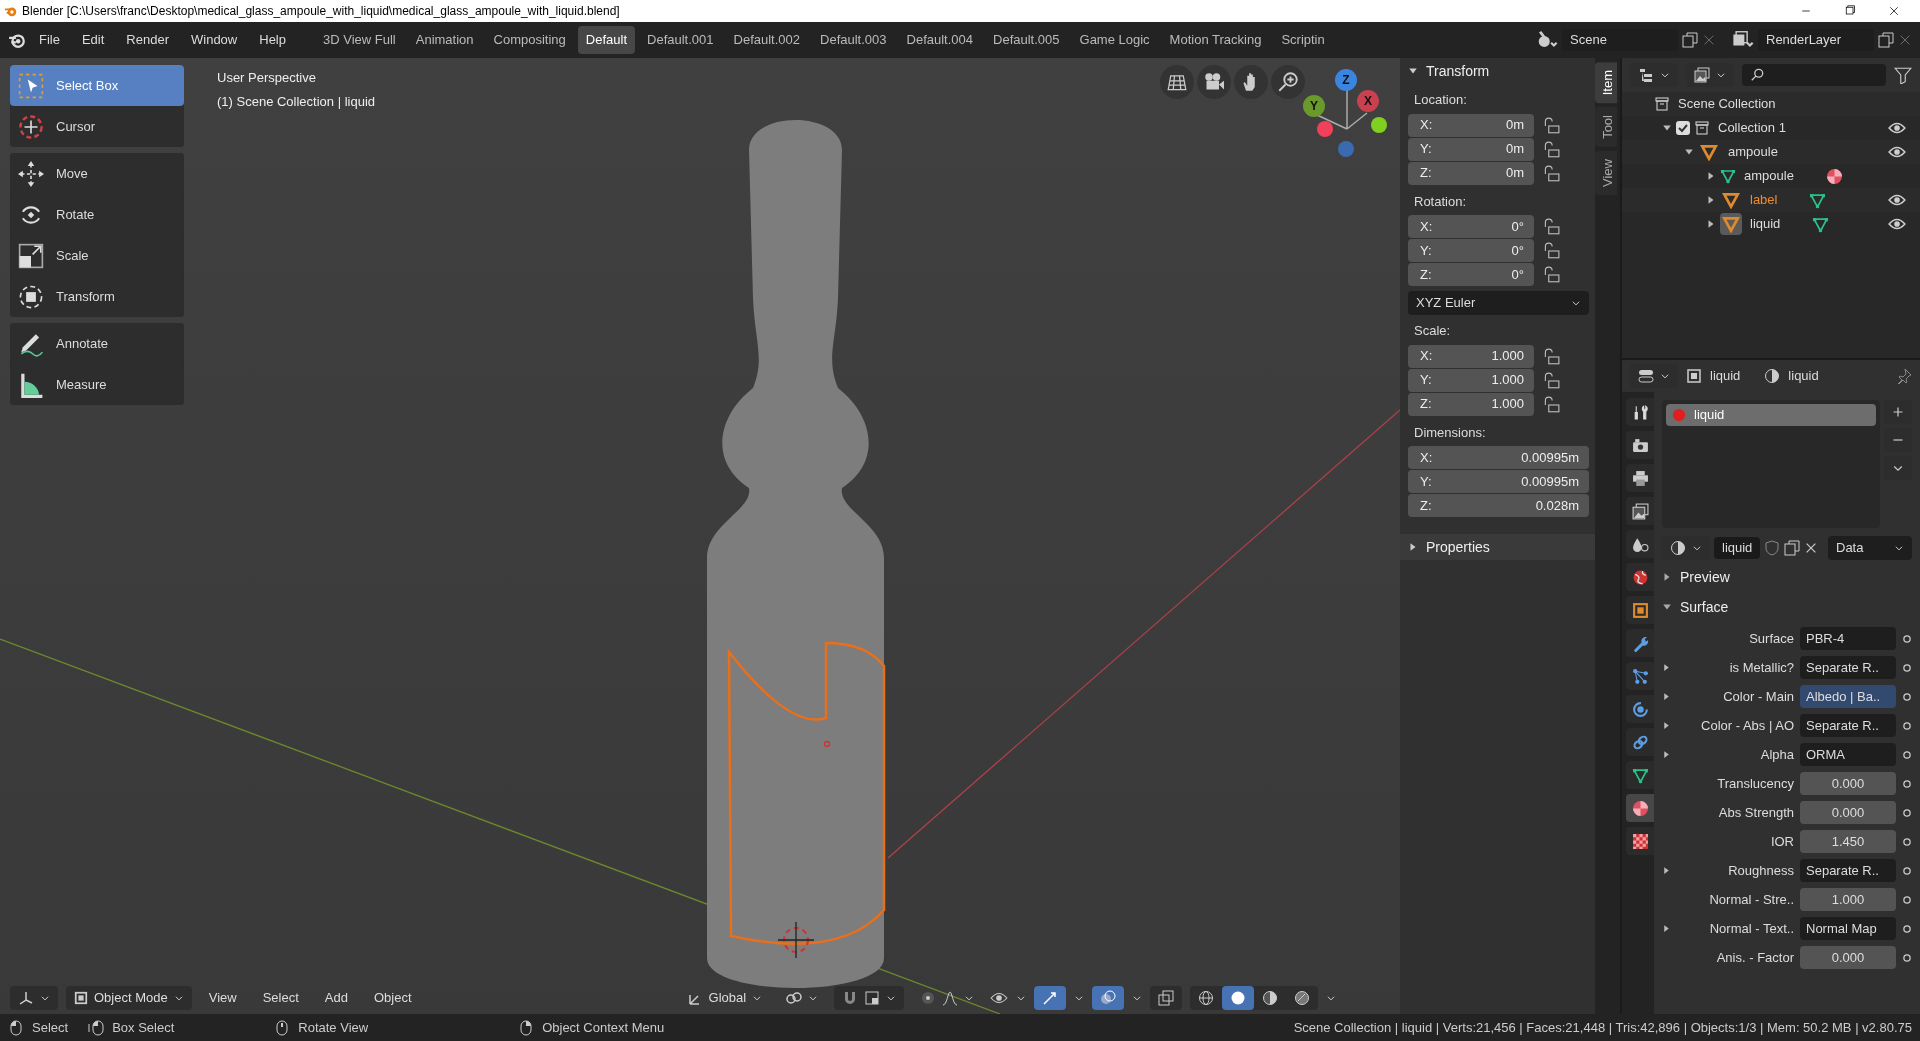 This screenshot has width=1920, height=1041. I want to click on workspace-tab: Compositing, so click(529, 40).